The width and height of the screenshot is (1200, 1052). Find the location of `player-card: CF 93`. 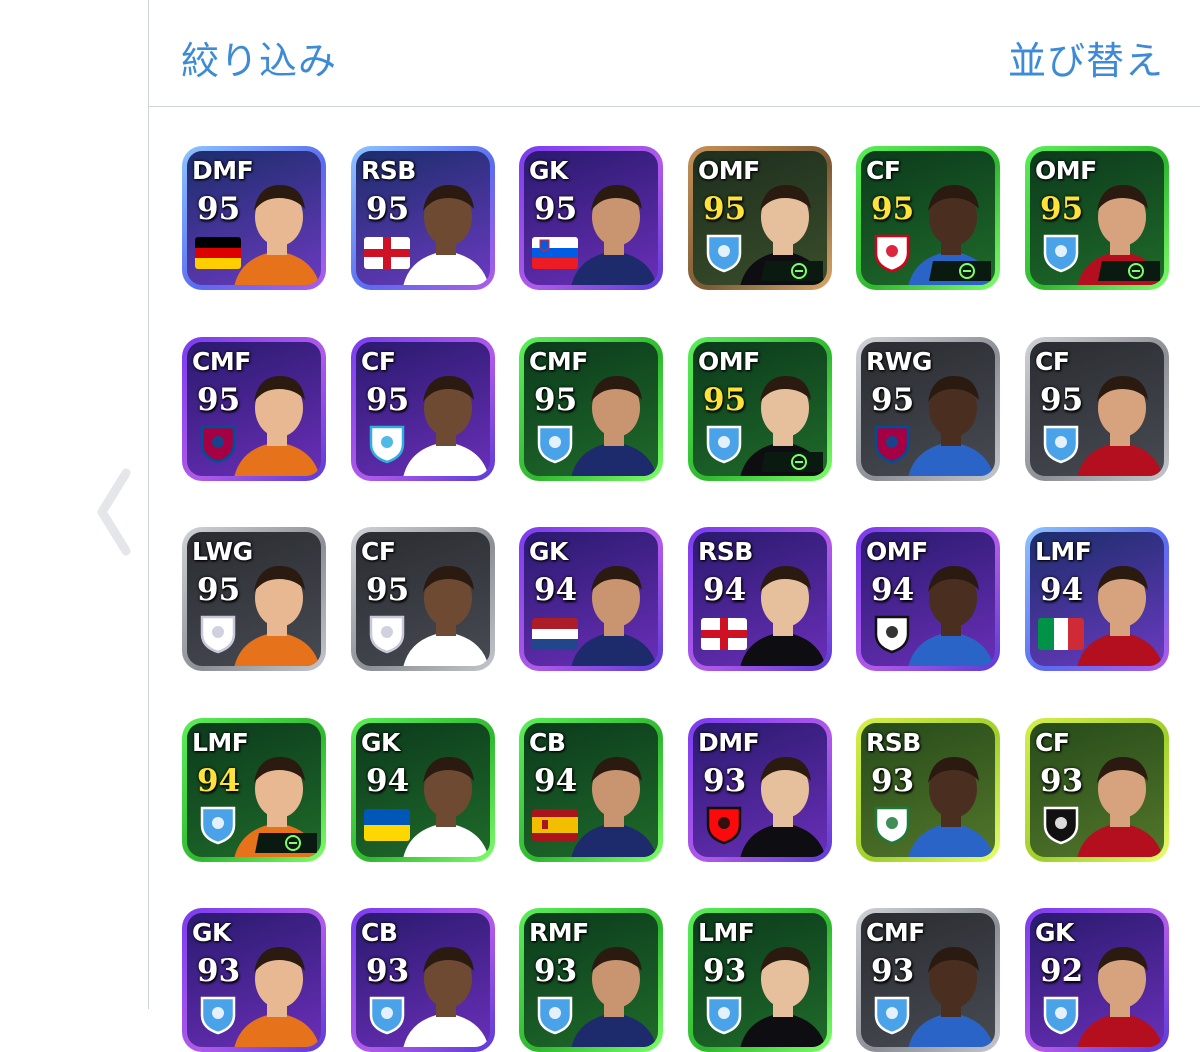

player-card: CF 93 is located at coordinates (1097, 790).